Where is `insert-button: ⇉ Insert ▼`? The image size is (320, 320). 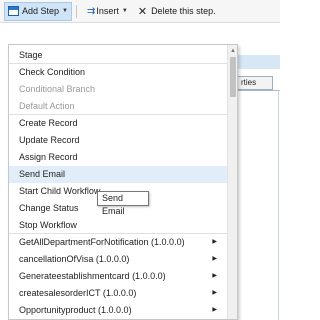 insert-button: ⇉ Insert ▼ is located at coordinates (107, 11).